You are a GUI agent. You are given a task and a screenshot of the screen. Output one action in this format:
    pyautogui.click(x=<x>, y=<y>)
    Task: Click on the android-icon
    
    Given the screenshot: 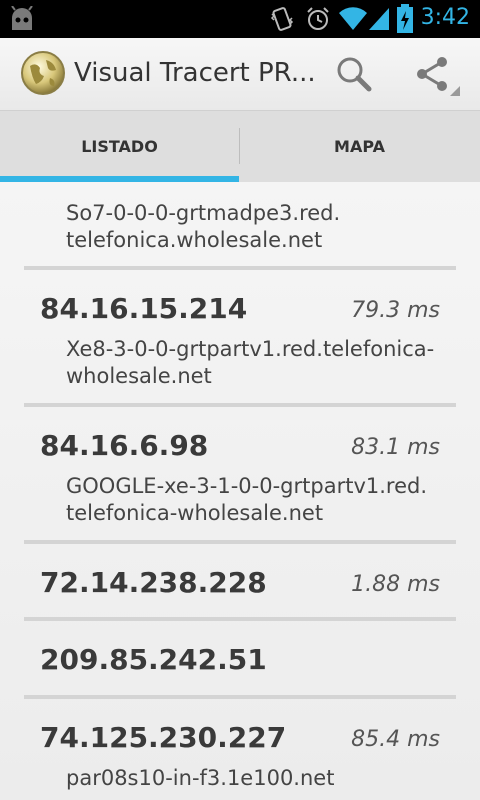 What is the action you would take?
    pyautogui.click(x=22, y=18)
    